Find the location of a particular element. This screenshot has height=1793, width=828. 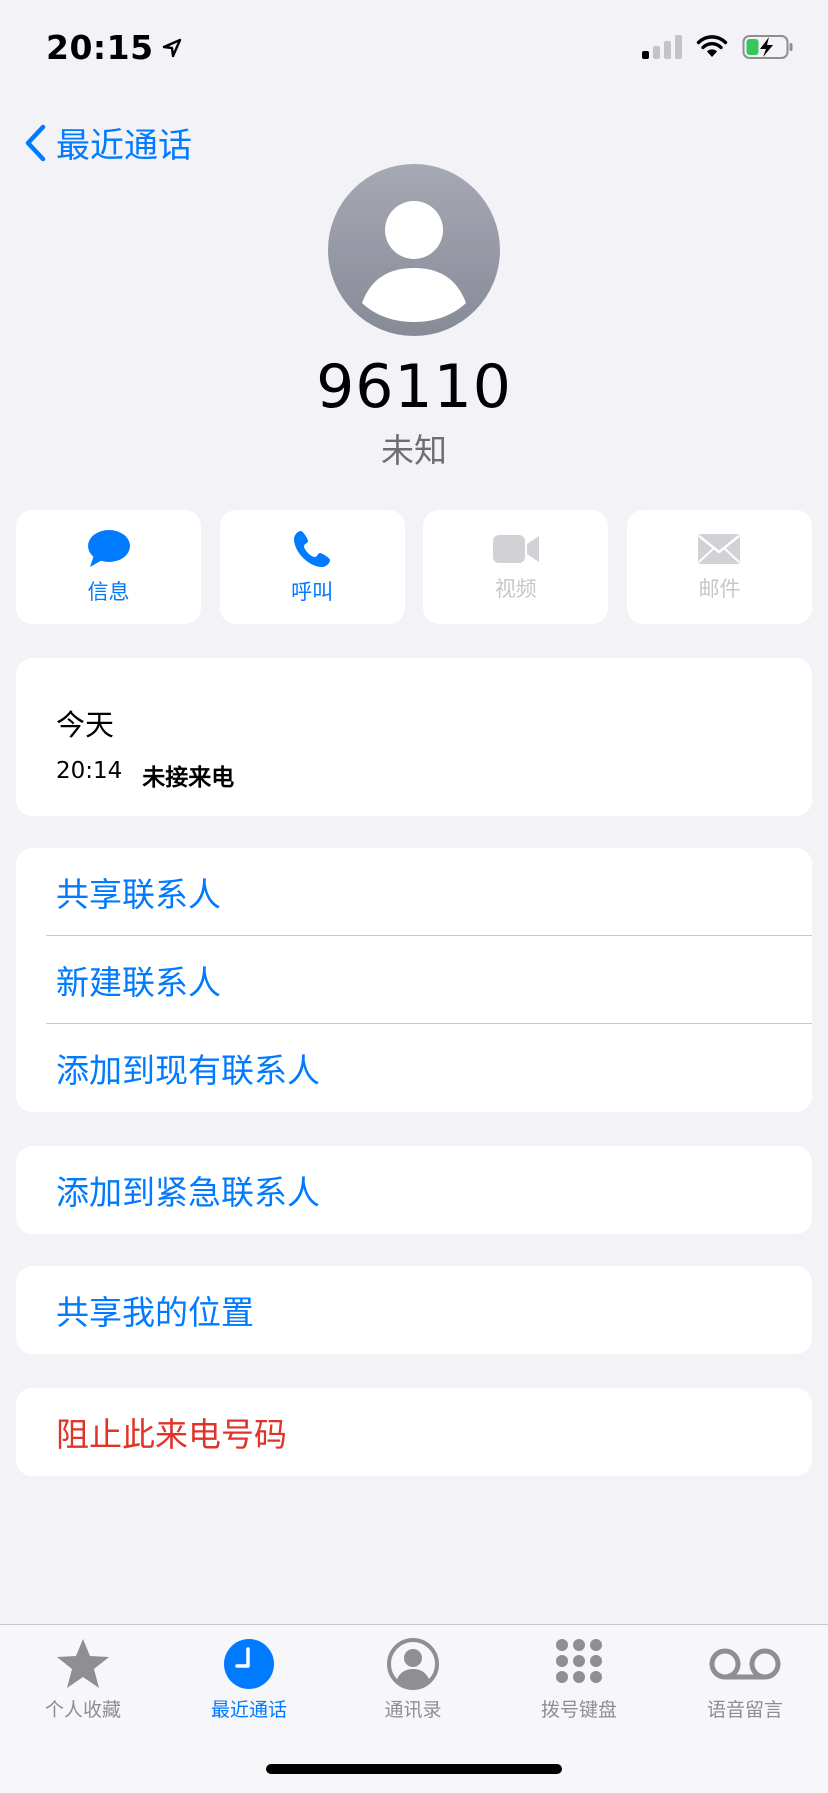

message-button: 信息 is located at coordinates (108, 567).